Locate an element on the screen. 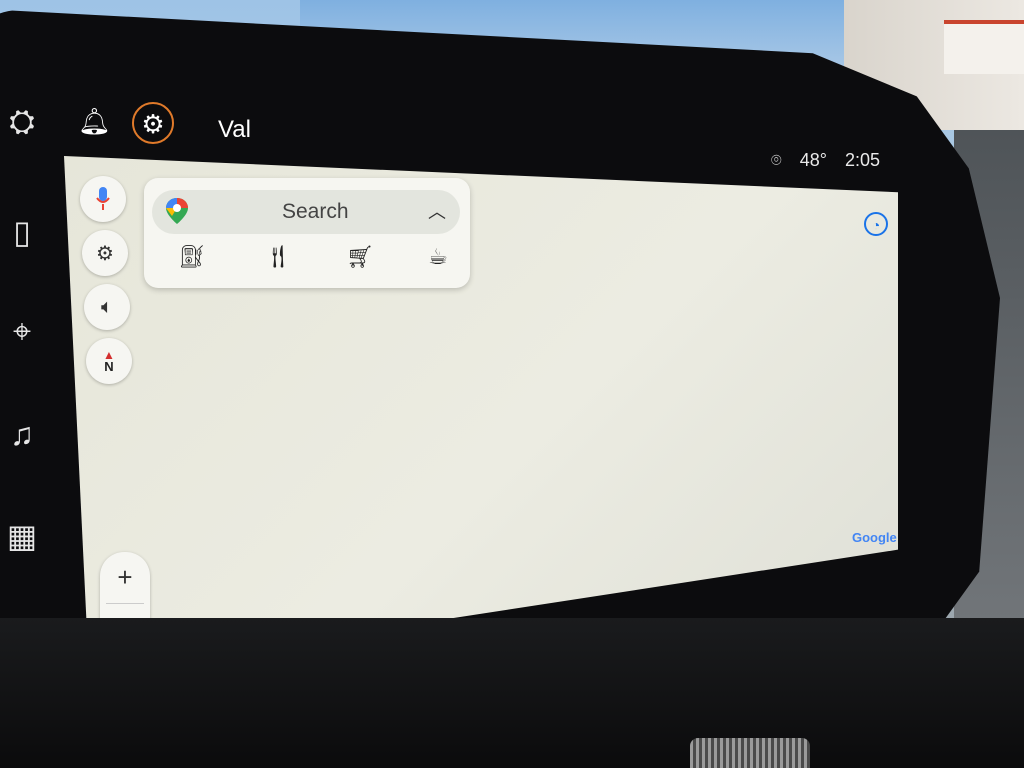  compass-button: ▲ N is located at coordinates (109, 361).